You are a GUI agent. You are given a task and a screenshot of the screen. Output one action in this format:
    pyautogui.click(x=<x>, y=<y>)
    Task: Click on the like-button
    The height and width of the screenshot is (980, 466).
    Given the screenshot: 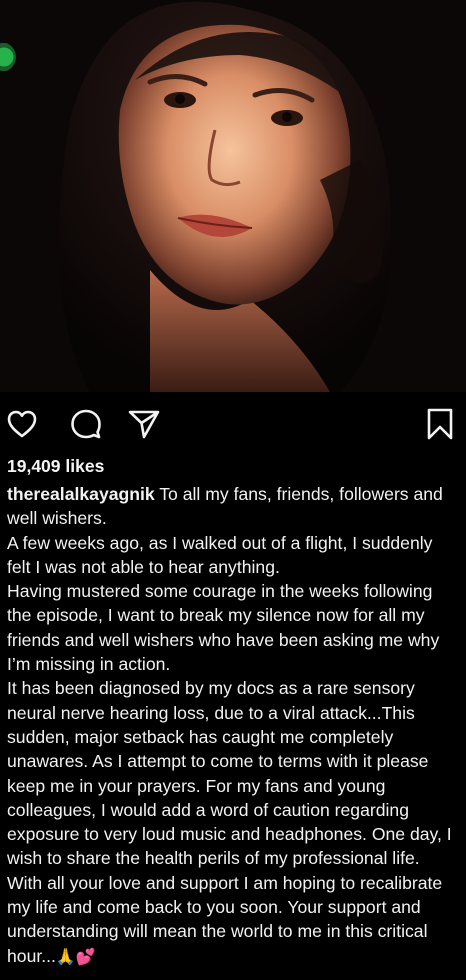 What is the action you would take?
    pyautogui.click(x=22, y=424)
    